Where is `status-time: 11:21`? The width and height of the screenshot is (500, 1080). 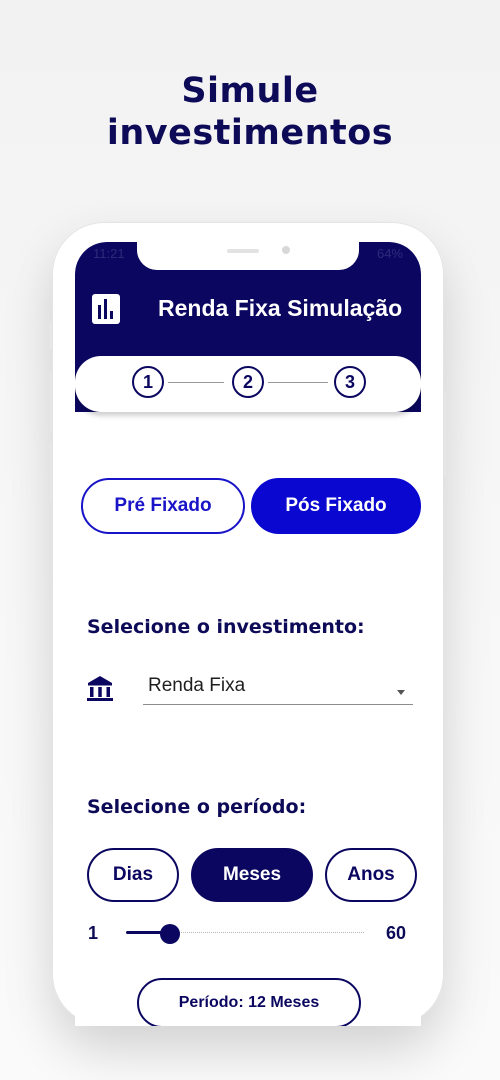 status-time: 11:21 is located at coordinates (109, 253).